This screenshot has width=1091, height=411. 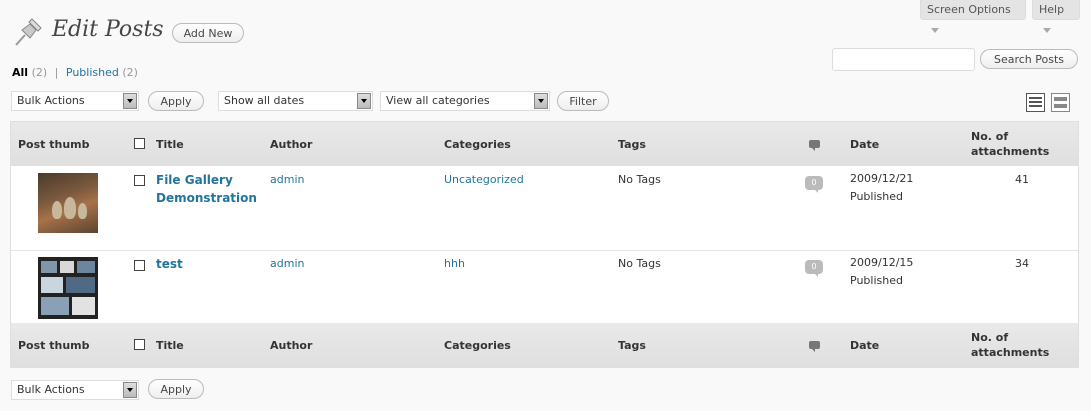 What do you see at coordinates (583, 101) in the screenshot?
I see `filter-button: Filter` at bounding box center [583, 101].